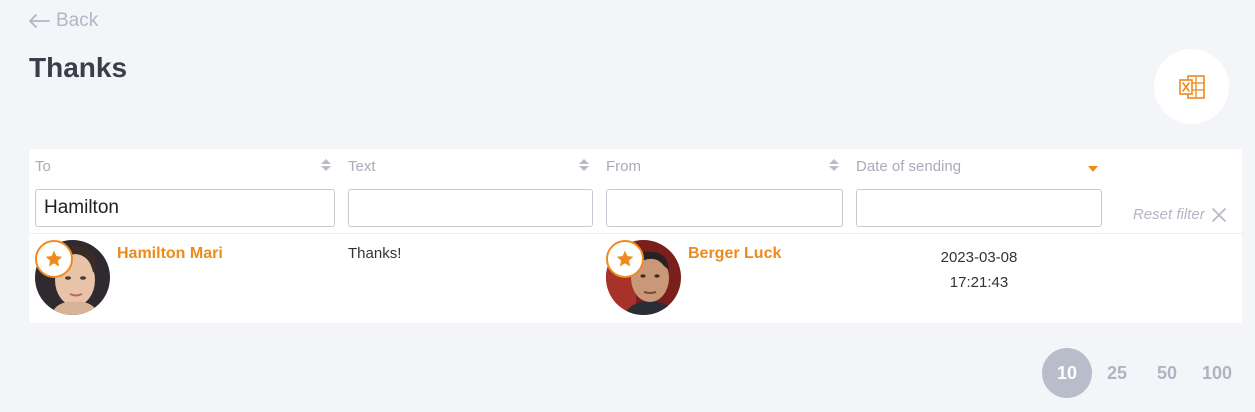 This screenshot has height=412, width=1255. I want to click on filter-to-input, so click(185, 208).